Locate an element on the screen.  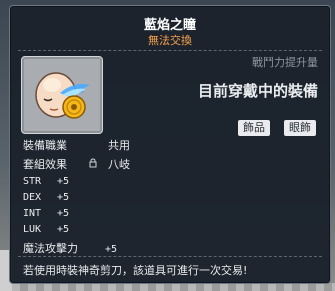
stat-row-magic-attack: 魔法攻擊力 +5 is located at coordinates (70, 248).